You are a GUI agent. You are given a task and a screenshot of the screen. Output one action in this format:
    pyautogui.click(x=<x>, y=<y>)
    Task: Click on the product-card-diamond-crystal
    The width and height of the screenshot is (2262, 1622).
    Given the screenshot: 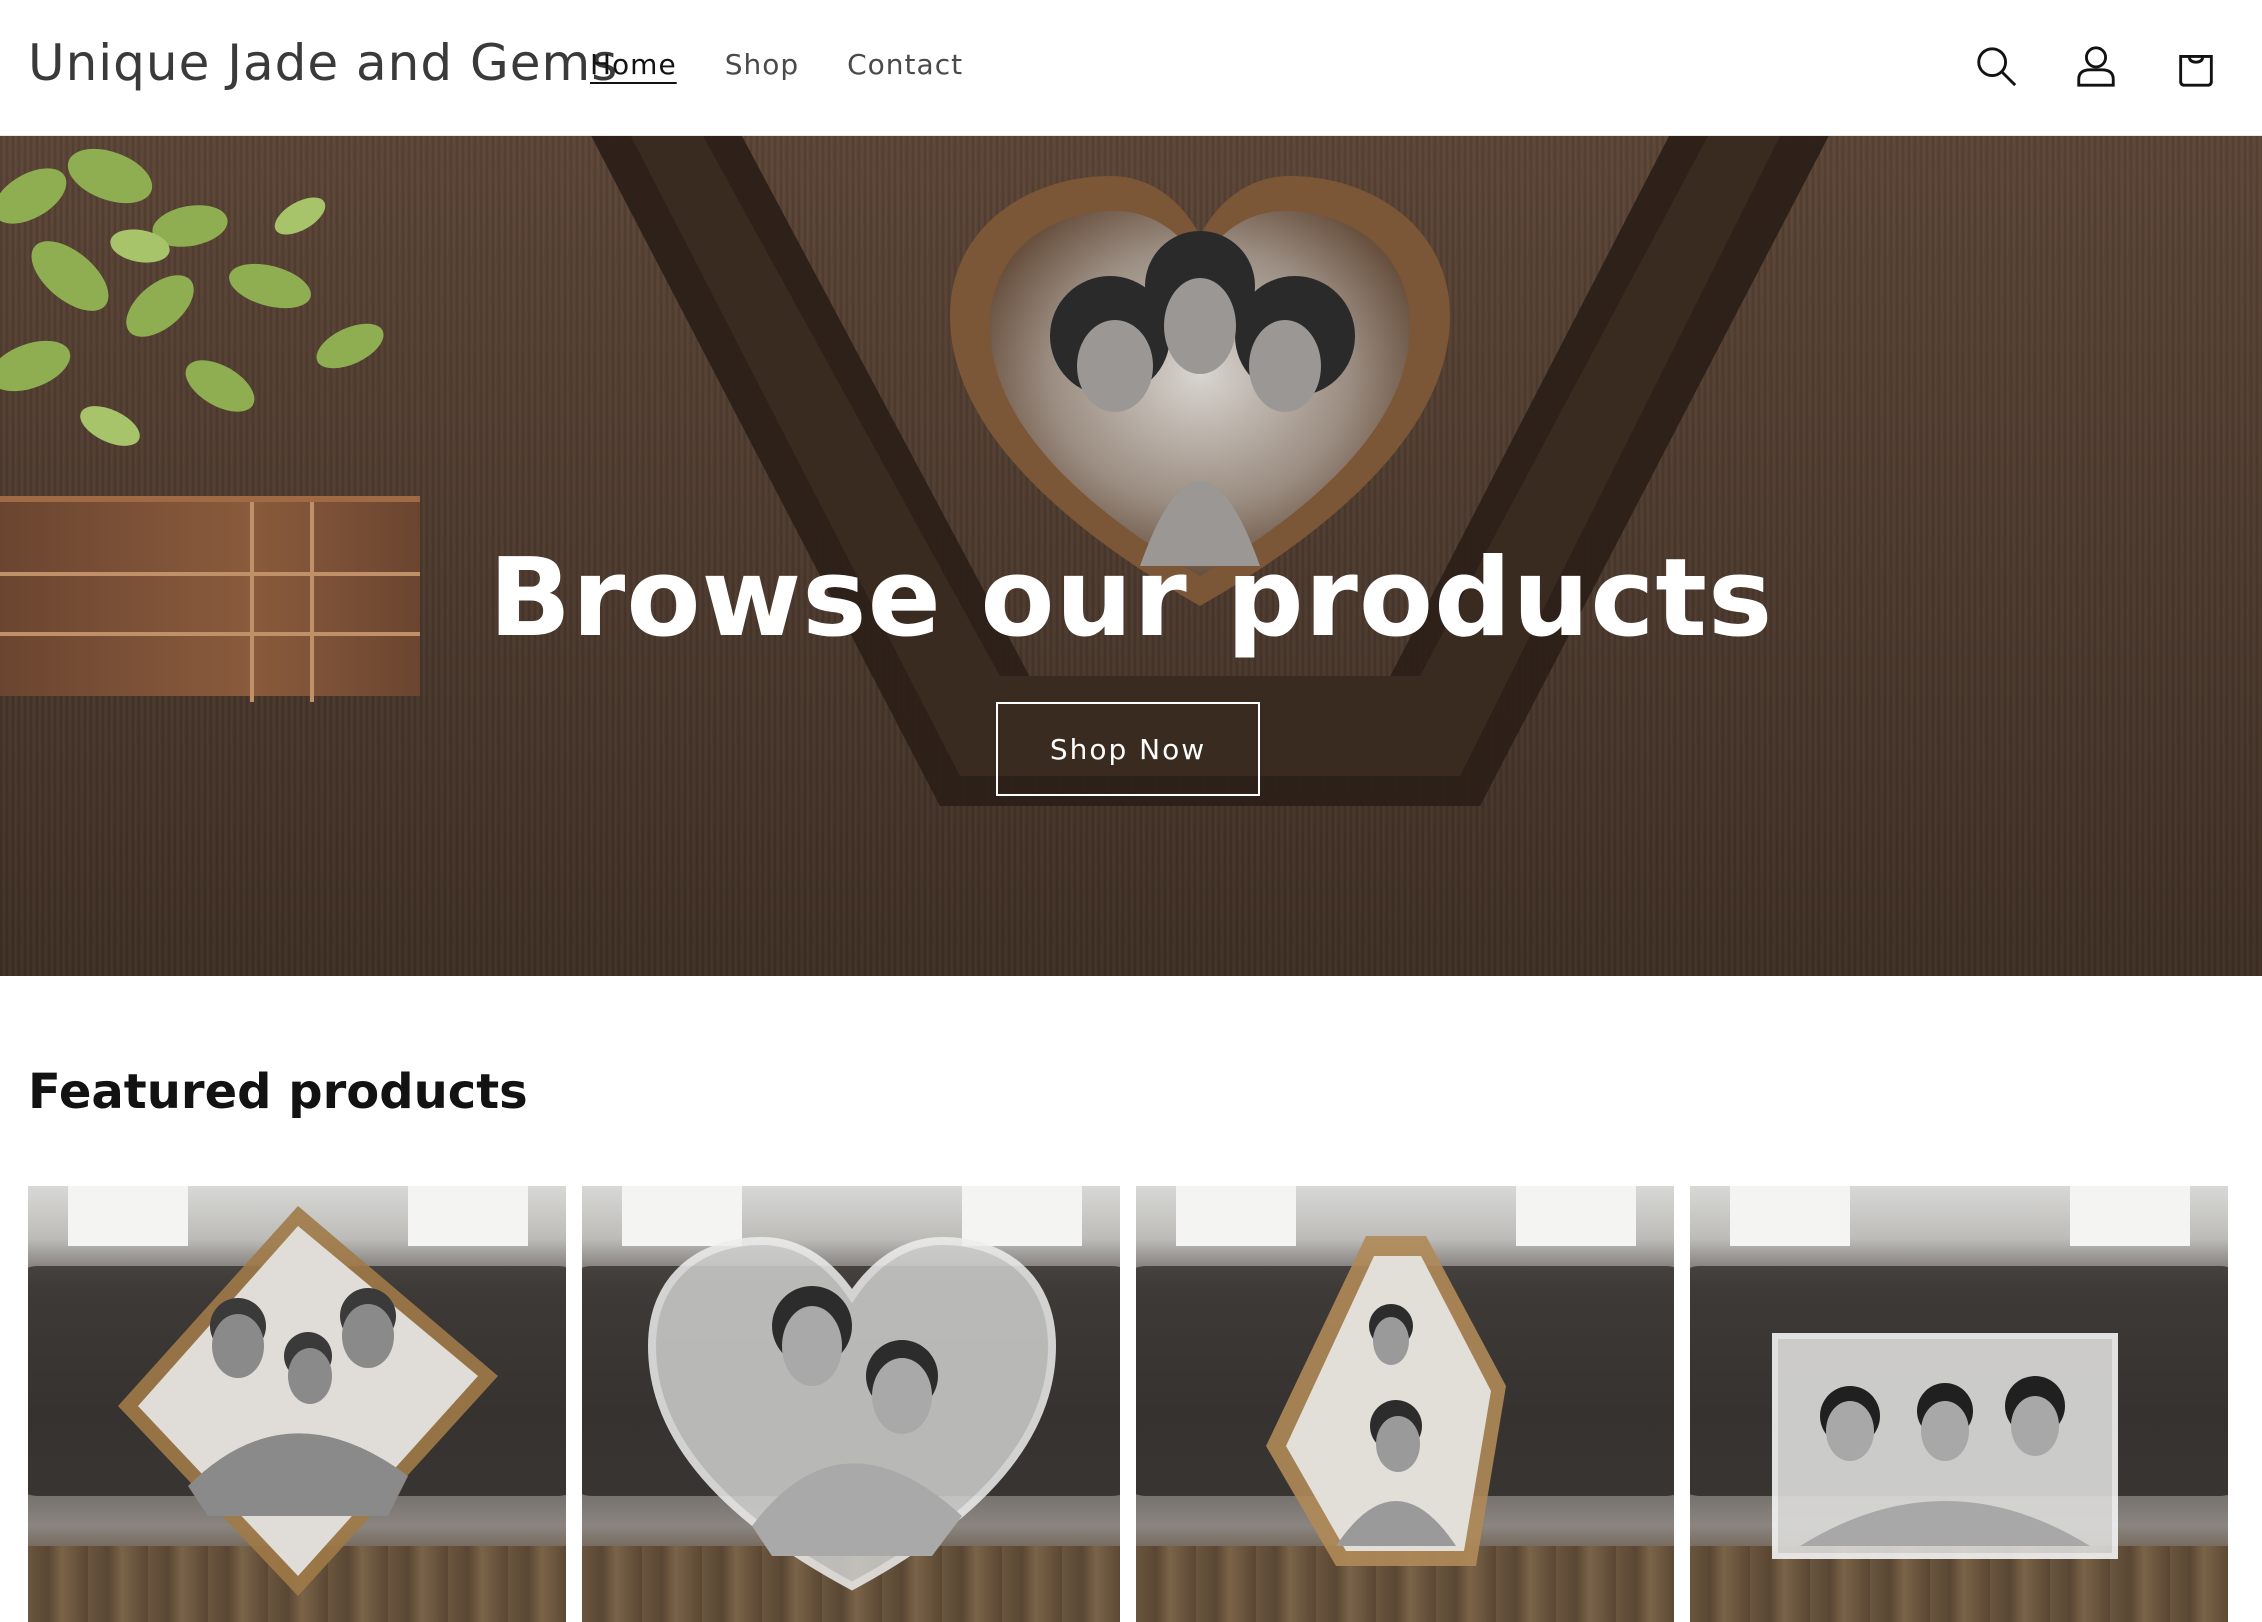 What is the action you would take?
    pyautogui.click(x=297, y=1404)
    